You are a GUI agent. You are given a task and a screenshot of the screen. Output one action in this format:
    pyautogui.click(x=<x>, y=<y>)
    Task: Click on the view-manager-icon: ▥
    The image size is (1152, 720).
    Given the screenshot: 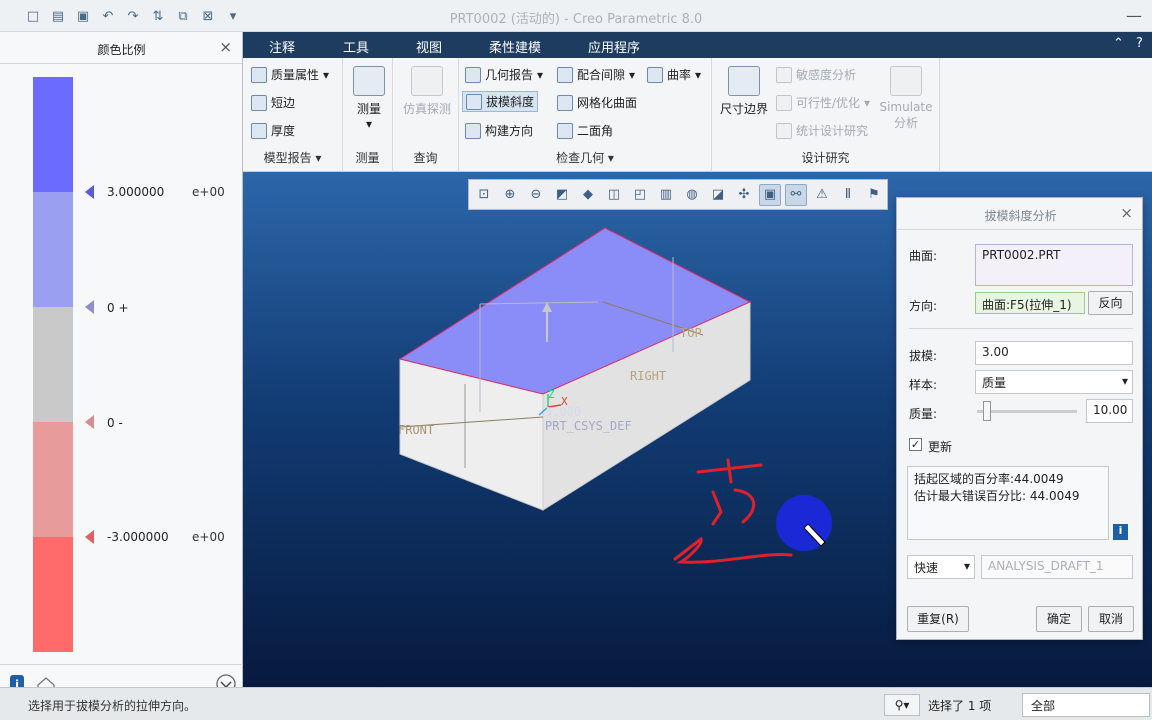 What is the action you would take?
    pyautogui.click(x=666, y=195)
    